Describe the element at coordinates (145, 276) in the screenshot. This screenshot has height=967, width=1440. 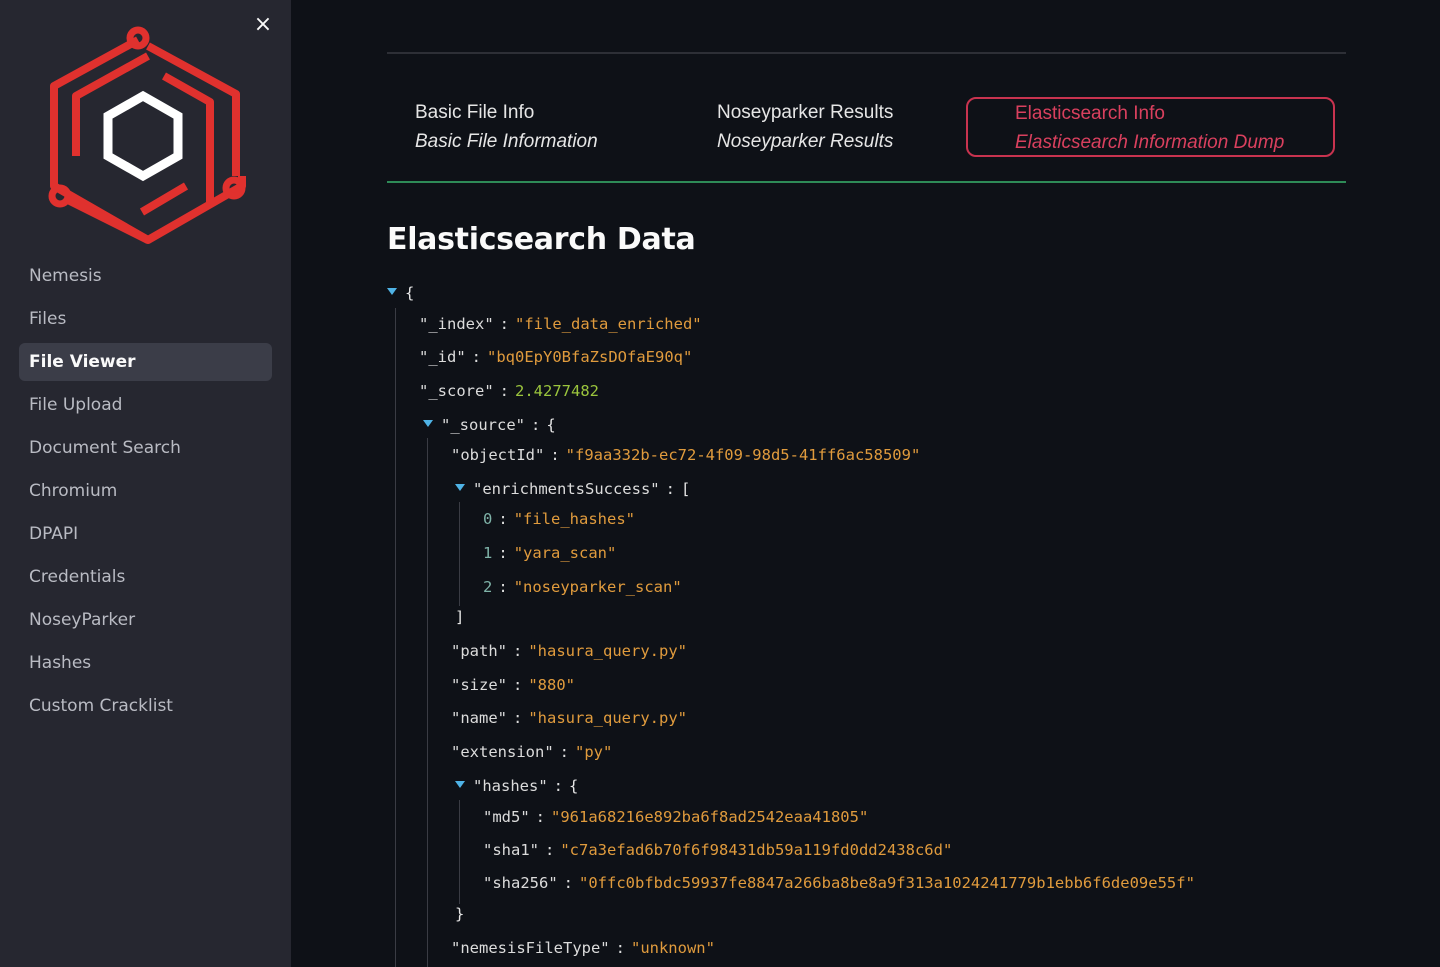
I see `sidebar-item-nemesis: Nemesis` at that location.